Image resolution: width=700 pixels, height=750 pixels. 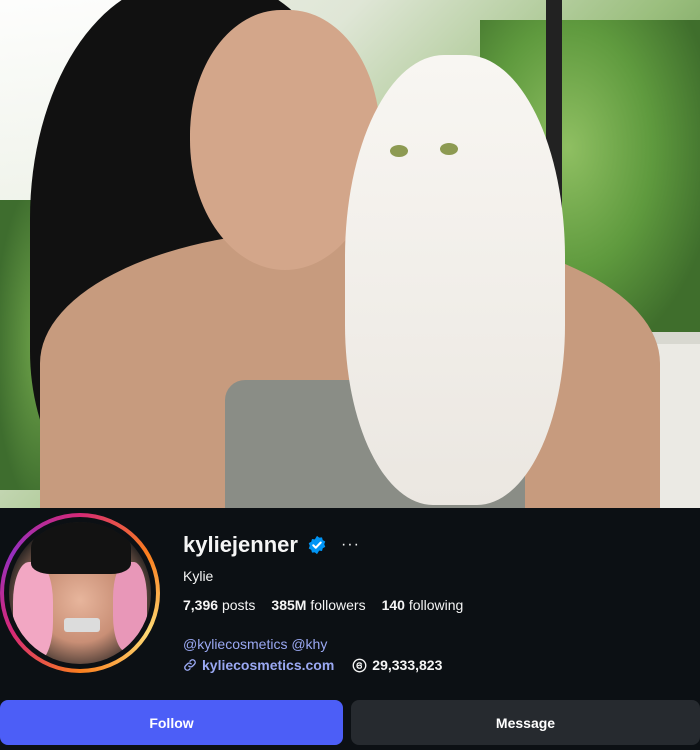 I want to click on threads-link: 29,333,823, so click(x=397, y=665).